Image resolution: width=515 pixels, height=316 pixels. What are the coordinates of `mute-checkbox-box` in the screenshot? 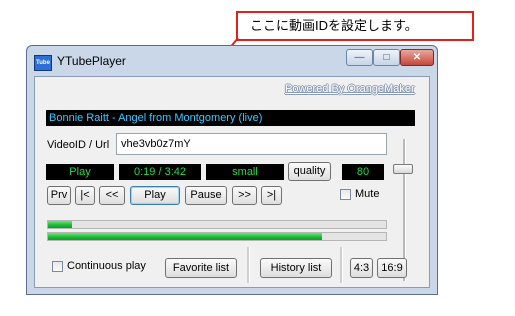 It's located at (345, 194).